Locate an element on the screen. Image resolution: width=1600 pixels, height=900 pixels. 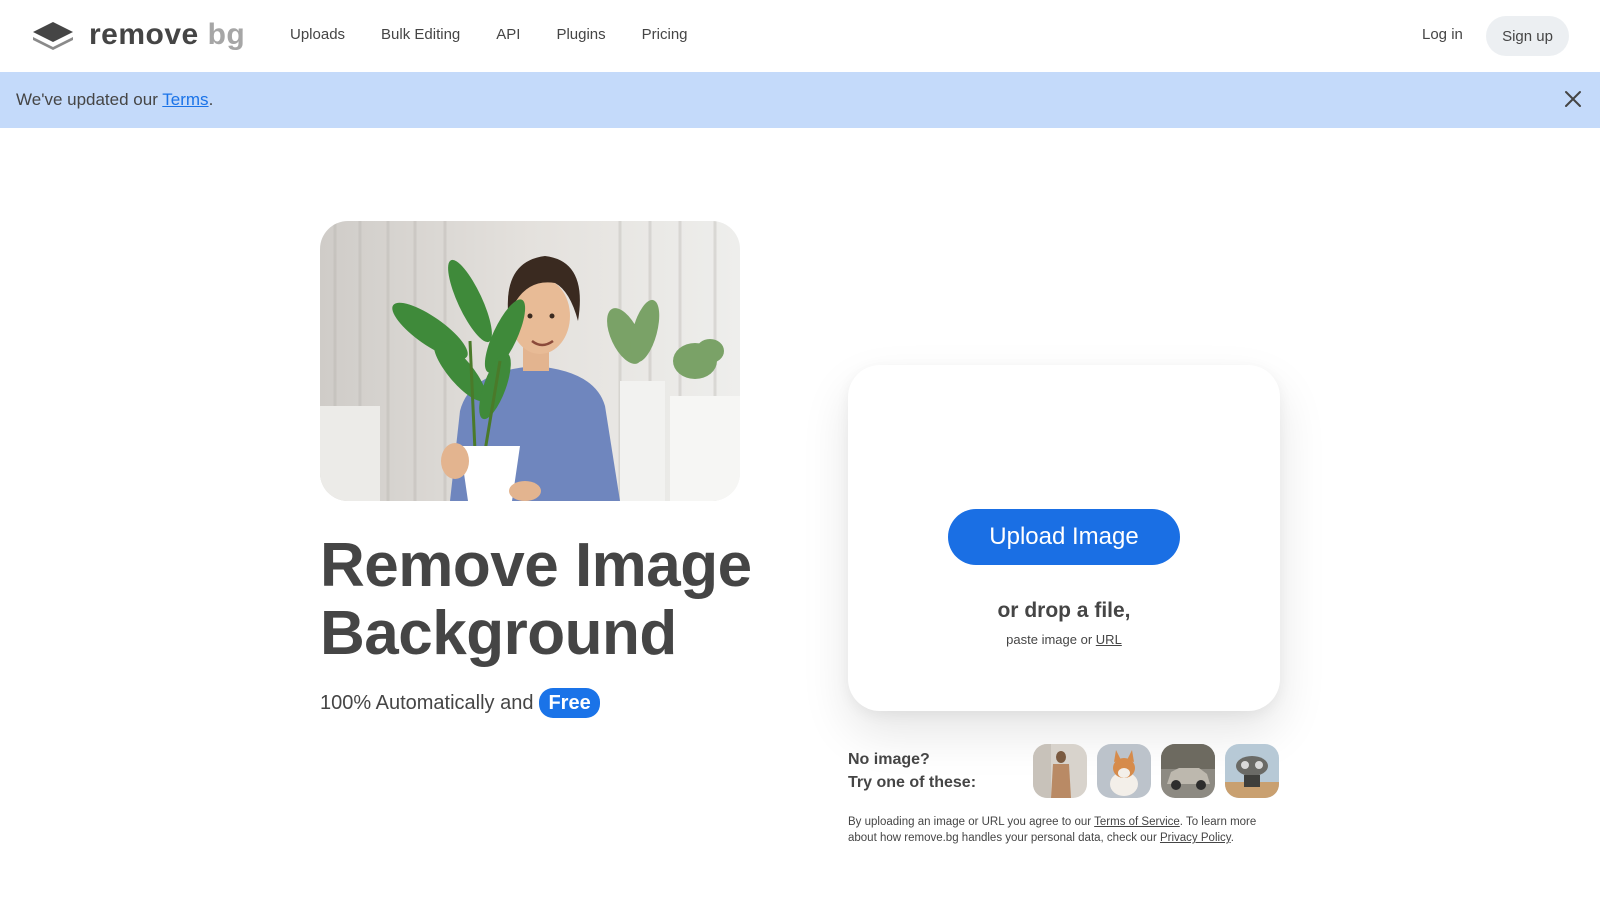
logo-icon is located at coordinates (53, 36).